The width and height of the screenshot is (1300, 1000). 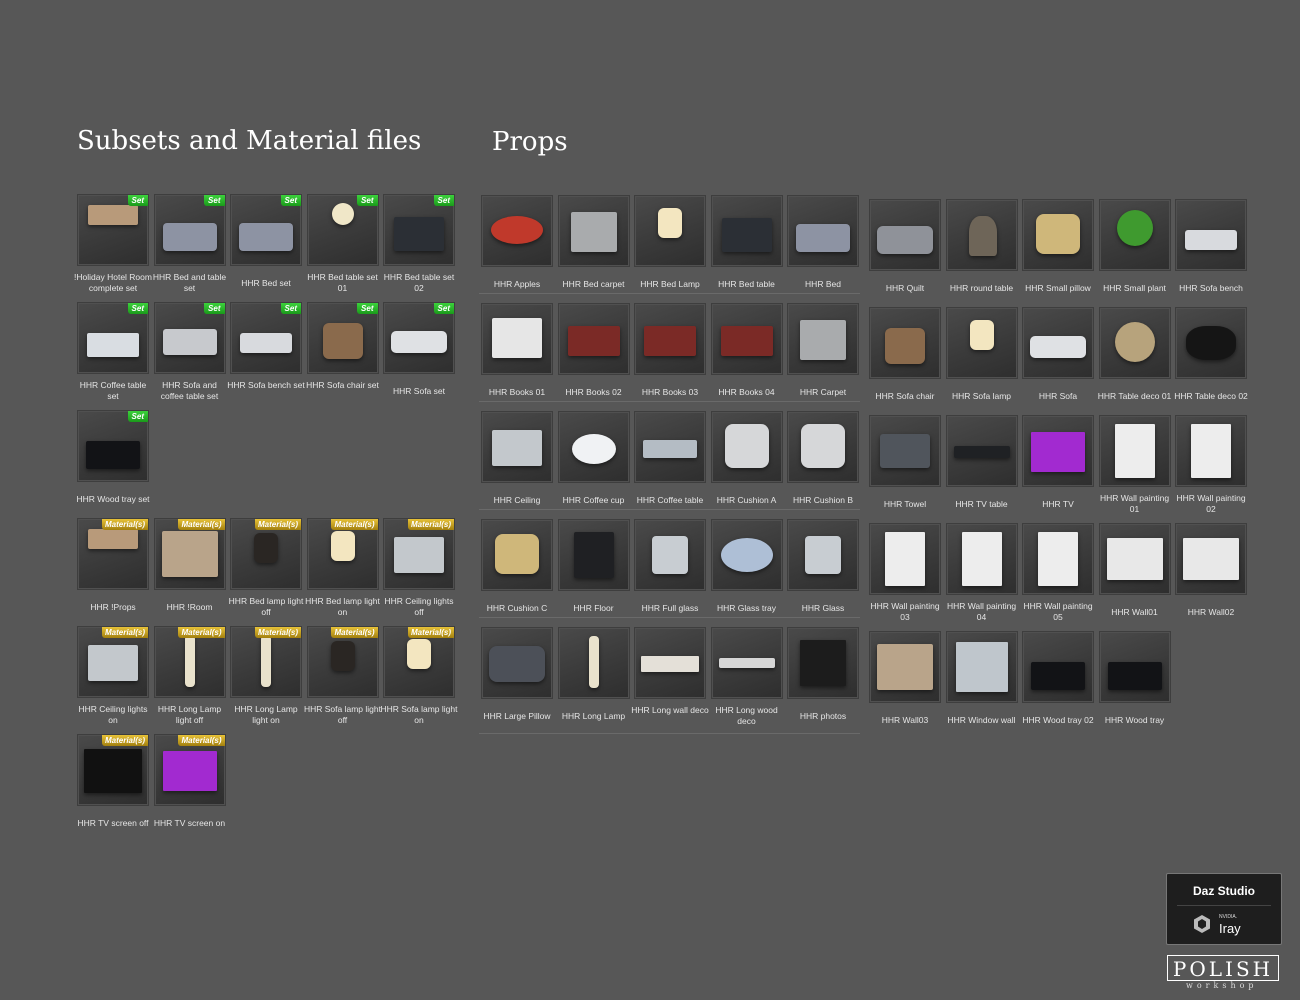 I want to click on prop-tile: HHR Bed carpet, so click(x=595, y=242).